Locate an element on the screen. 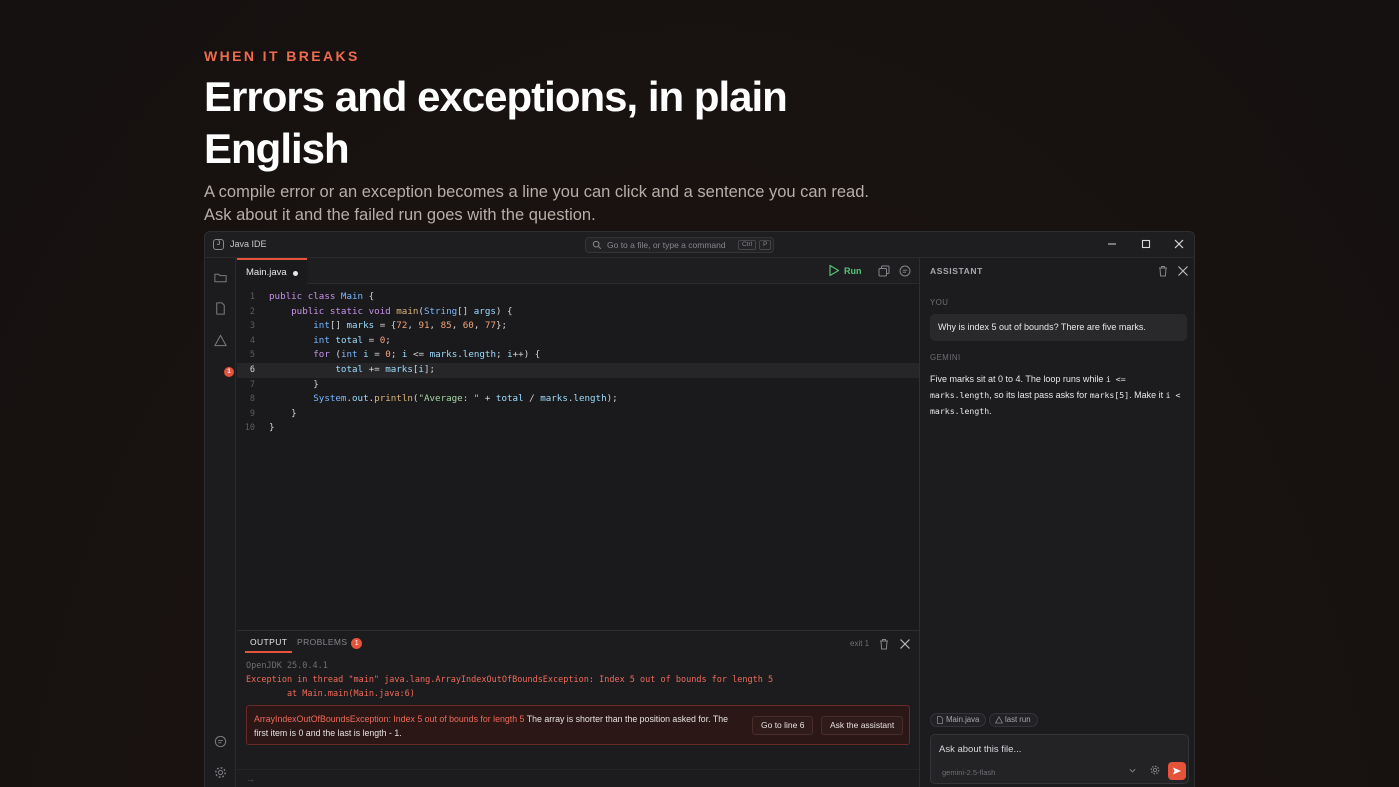  explorer-button is located at coordinates (220, 277).